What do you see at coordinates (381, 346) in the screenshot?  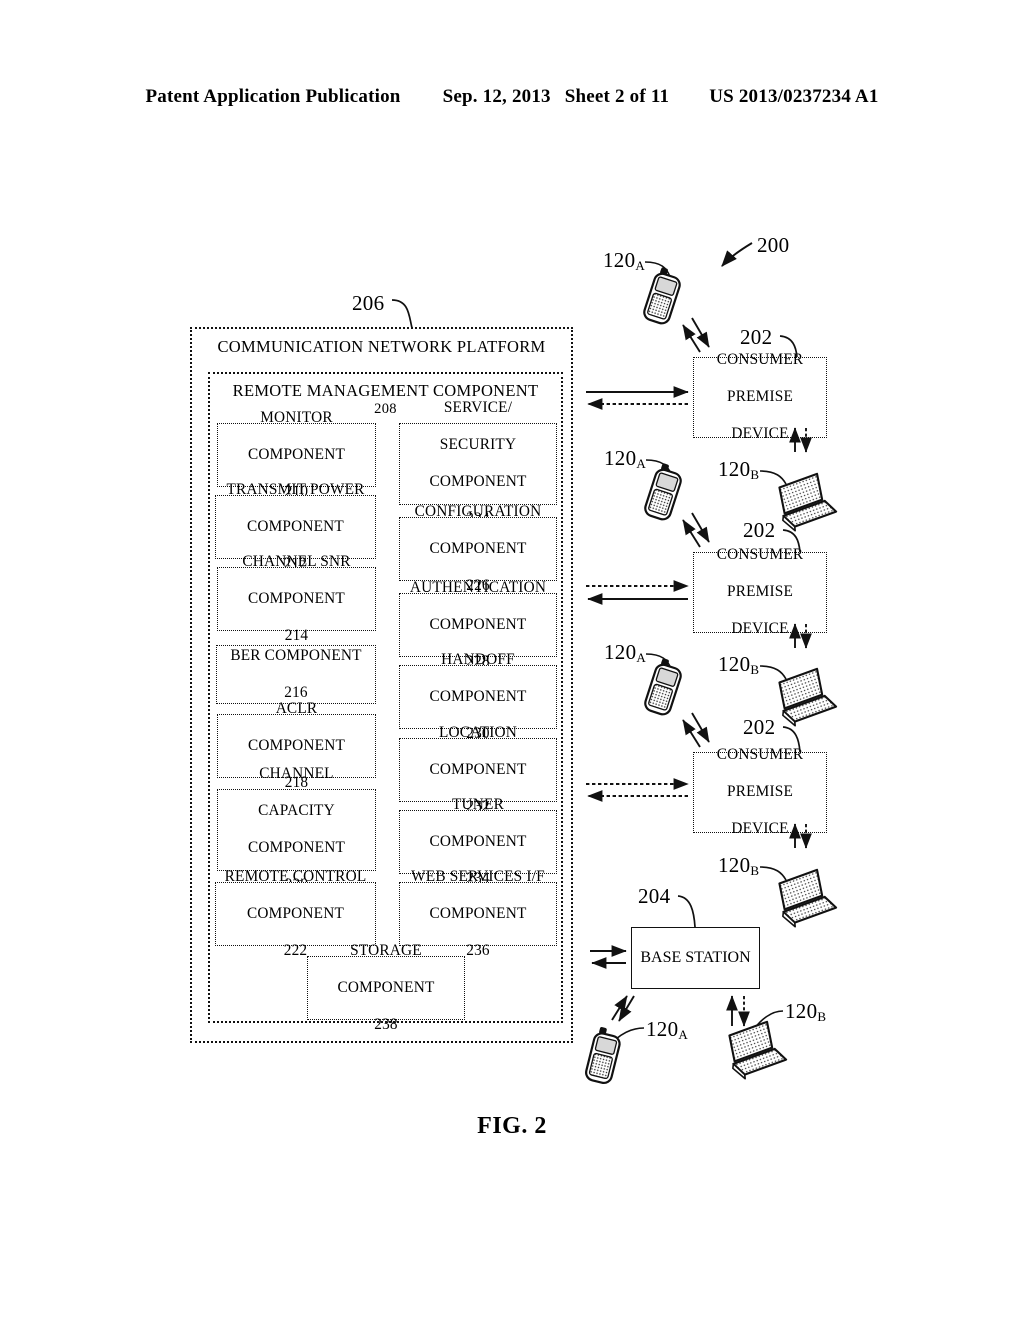 I see `platform-title: COMMUNICATION NETWORK PLATFORM` at bounding box center [381, 346].